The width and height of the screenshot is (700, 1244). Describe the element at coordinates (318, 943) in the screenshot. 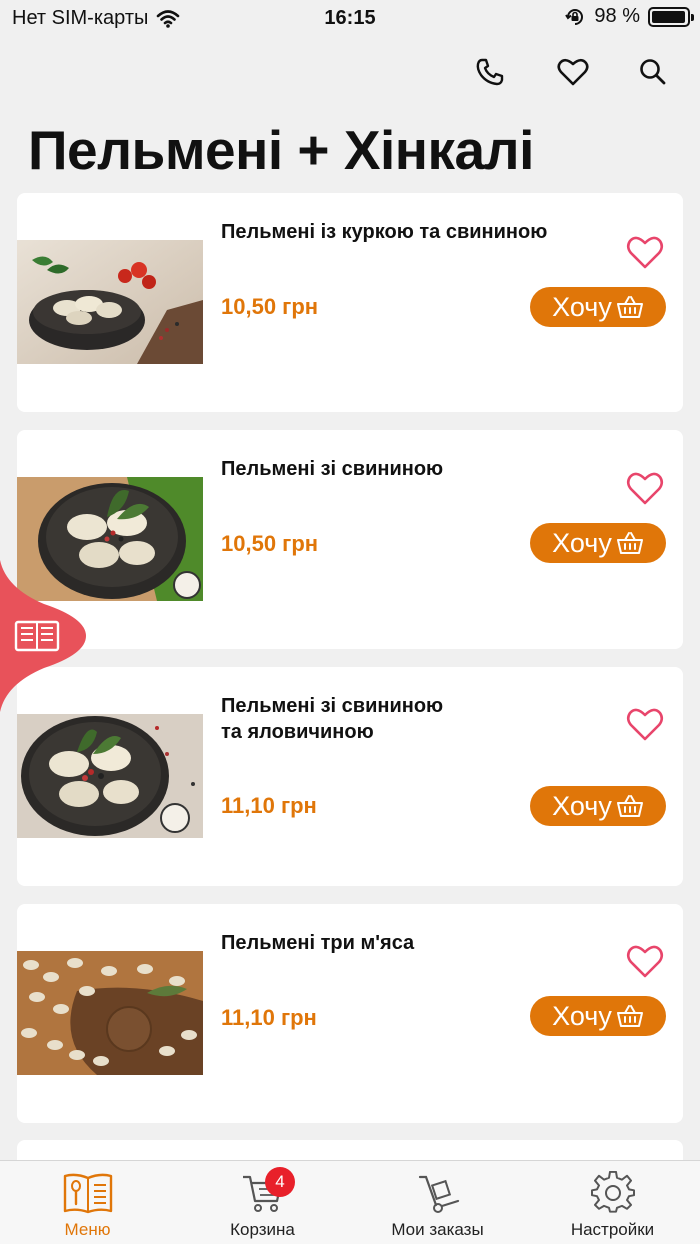

I see `product-name: Пельмені три м'яса` at that location.